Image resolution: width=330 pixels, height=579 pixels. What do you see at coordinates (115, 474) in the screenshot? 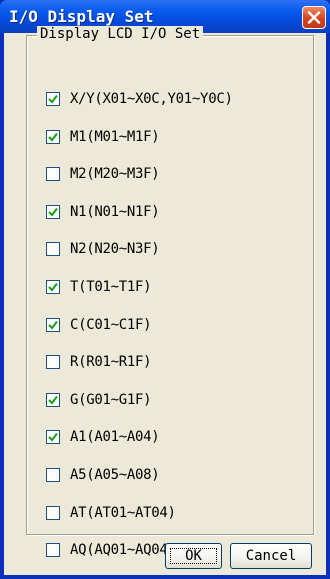
I see `checkbox-label: A5(A05~A08)` at bounding box center [115, 474].